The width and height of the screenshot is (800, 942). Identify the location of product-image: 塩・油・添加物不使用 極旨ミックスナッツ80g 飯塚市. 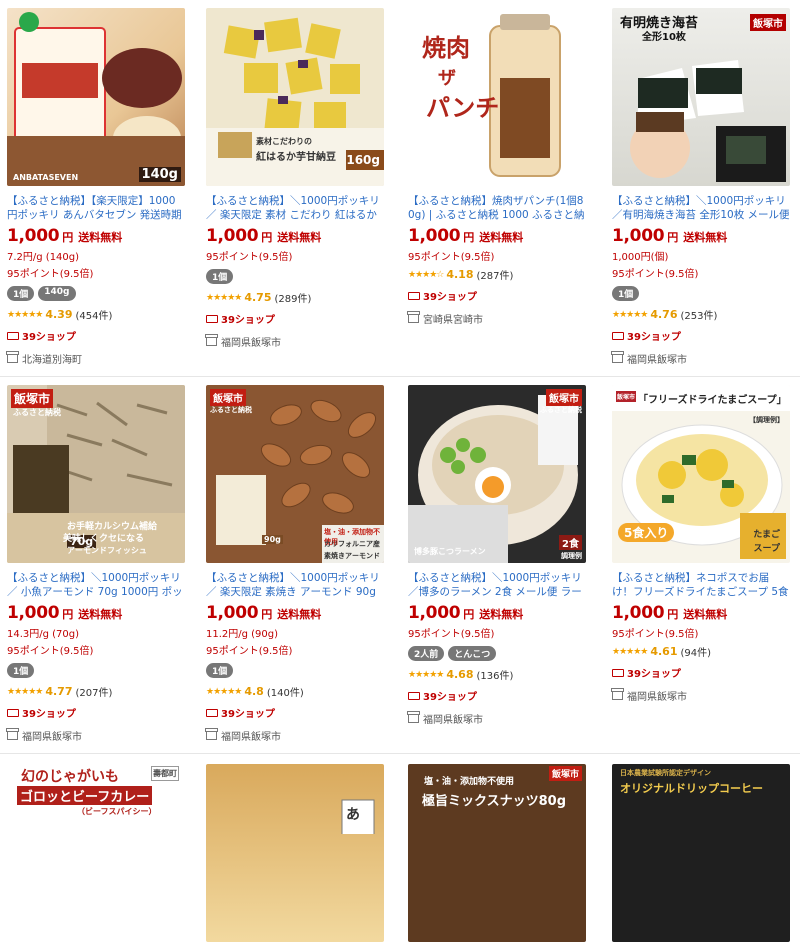
(497, 853).